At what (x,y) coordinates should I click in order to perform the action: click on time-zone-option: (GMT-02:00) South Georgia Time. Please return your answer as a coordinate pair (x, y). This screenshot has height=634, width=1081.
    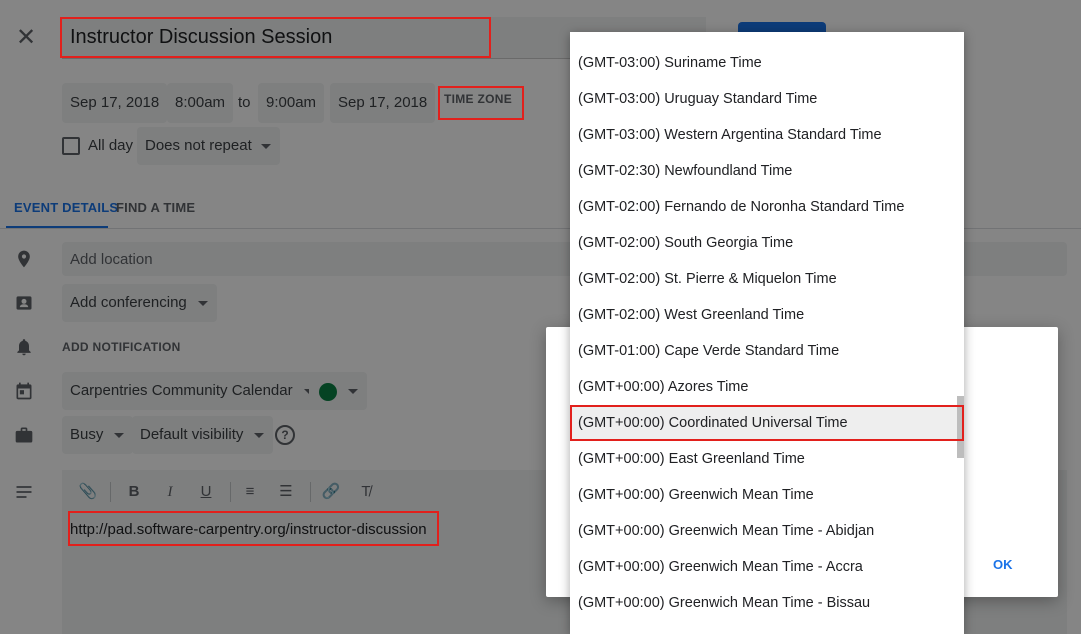
    Looking at the image, I should click on (767, 243).